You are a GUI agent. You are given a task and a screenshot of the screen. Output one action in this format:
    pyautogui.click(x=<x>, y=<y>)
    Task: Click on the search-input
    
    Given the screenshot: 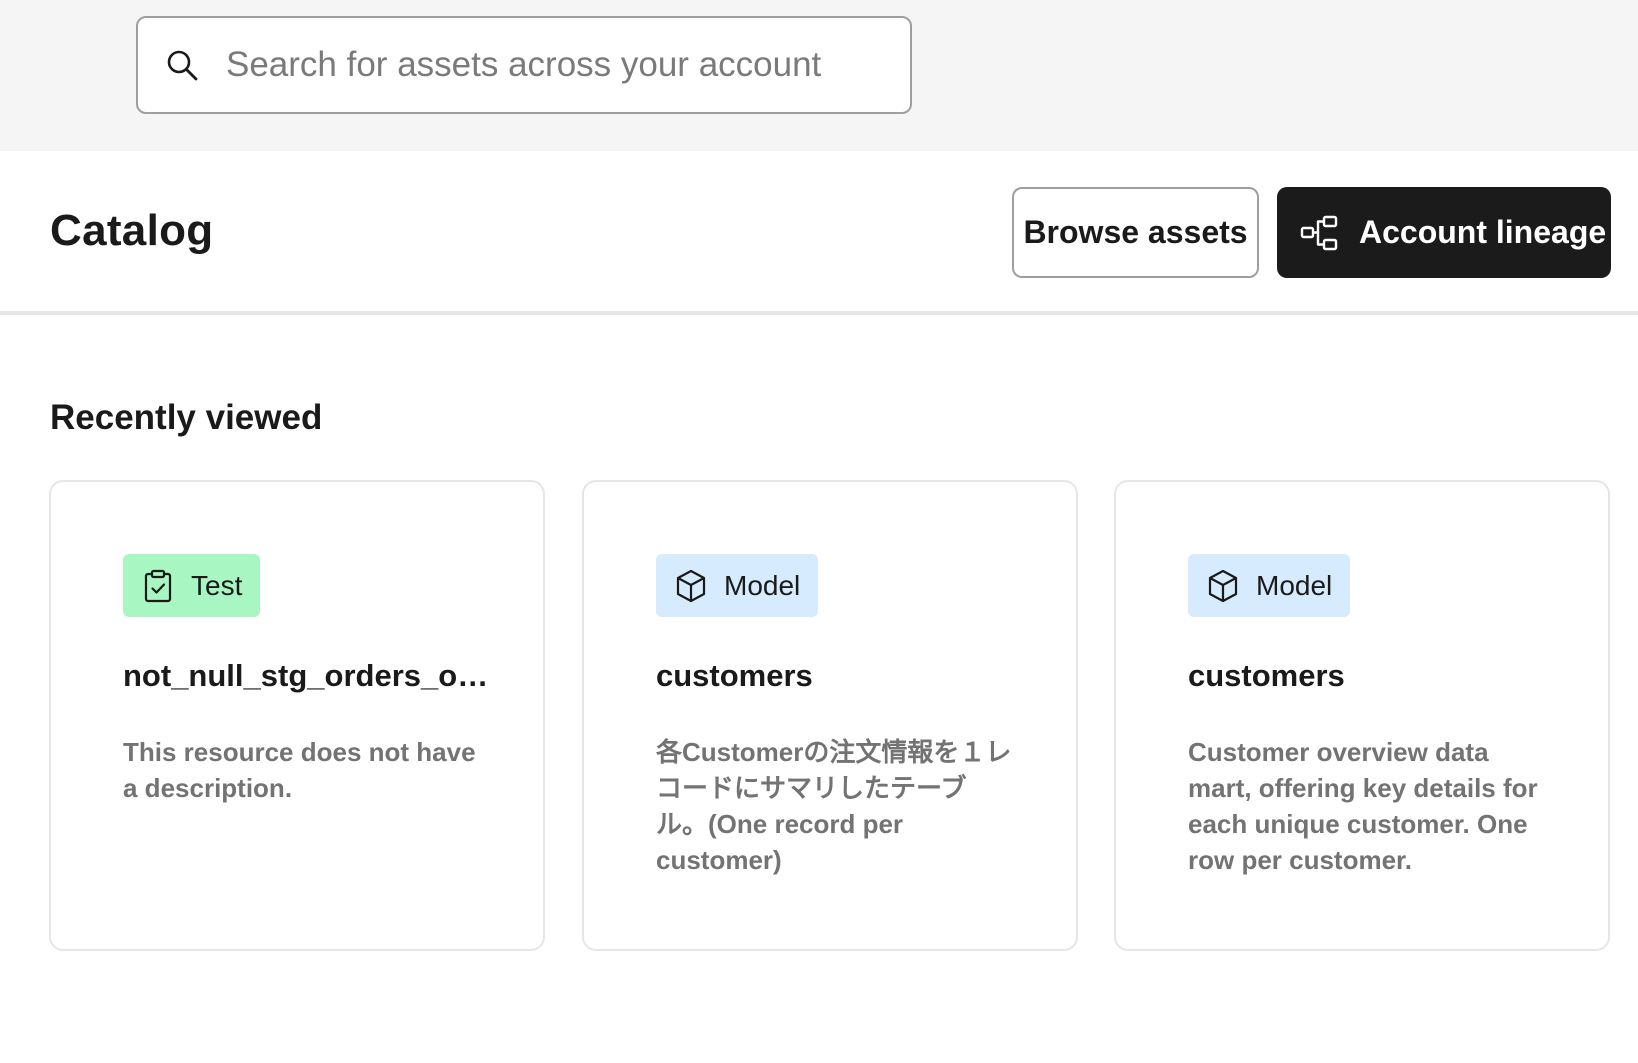 What is the action you would take?
    pyautogui.click(x=568, y=65)
    